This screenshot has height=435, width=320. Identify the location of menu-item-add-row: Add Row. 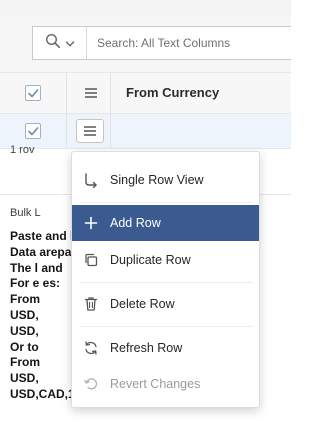
(165, 223).